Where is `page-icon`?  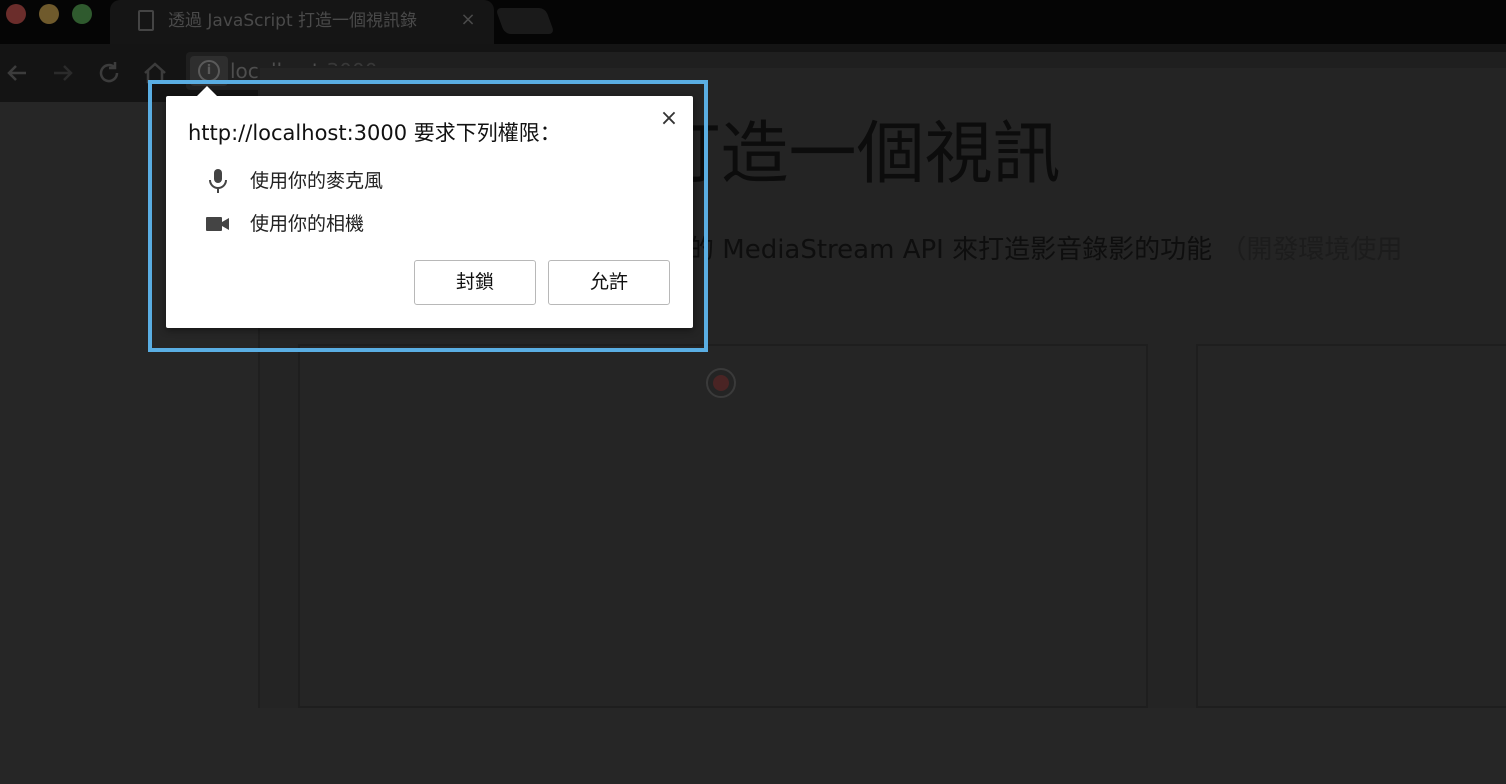
page-icon is located at coordinates (146, 20).